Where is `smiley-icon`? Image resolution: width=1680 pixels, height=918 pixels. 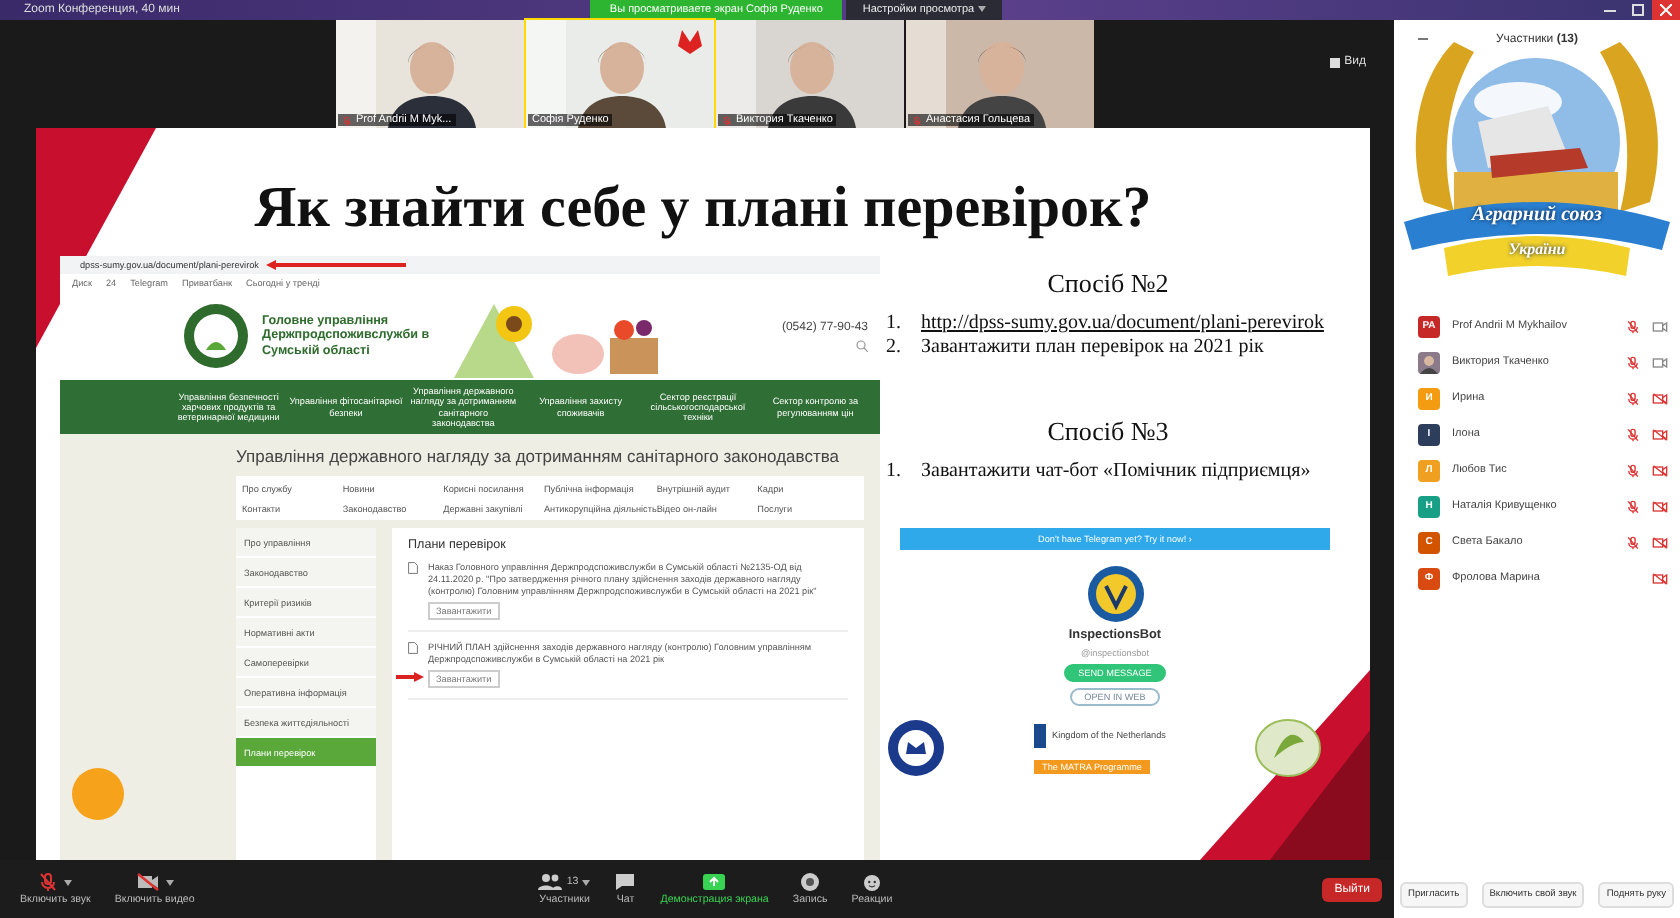 smiley-icon is located at coordinates (872, 882).